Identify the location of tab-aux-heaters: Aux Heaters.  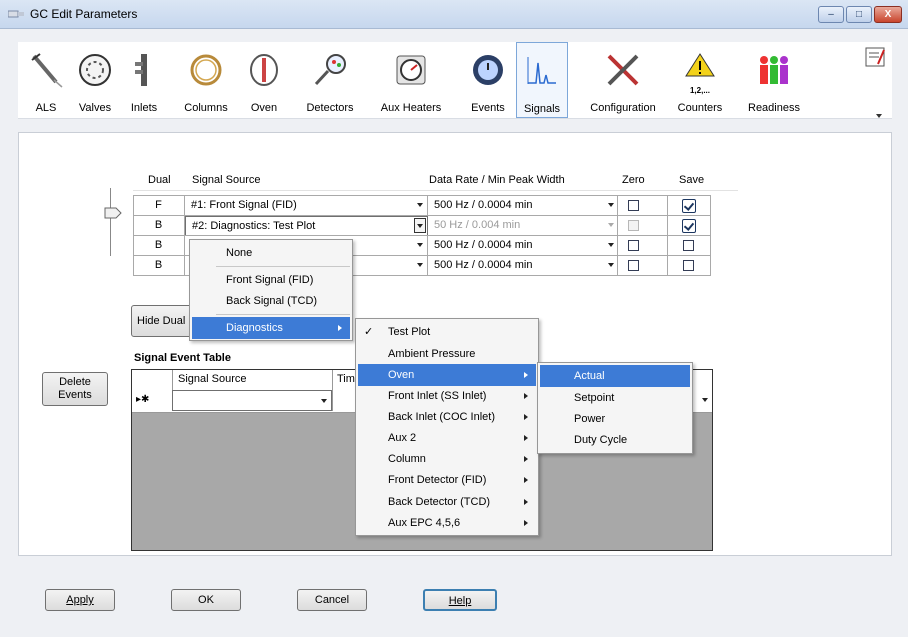
(411, 80).